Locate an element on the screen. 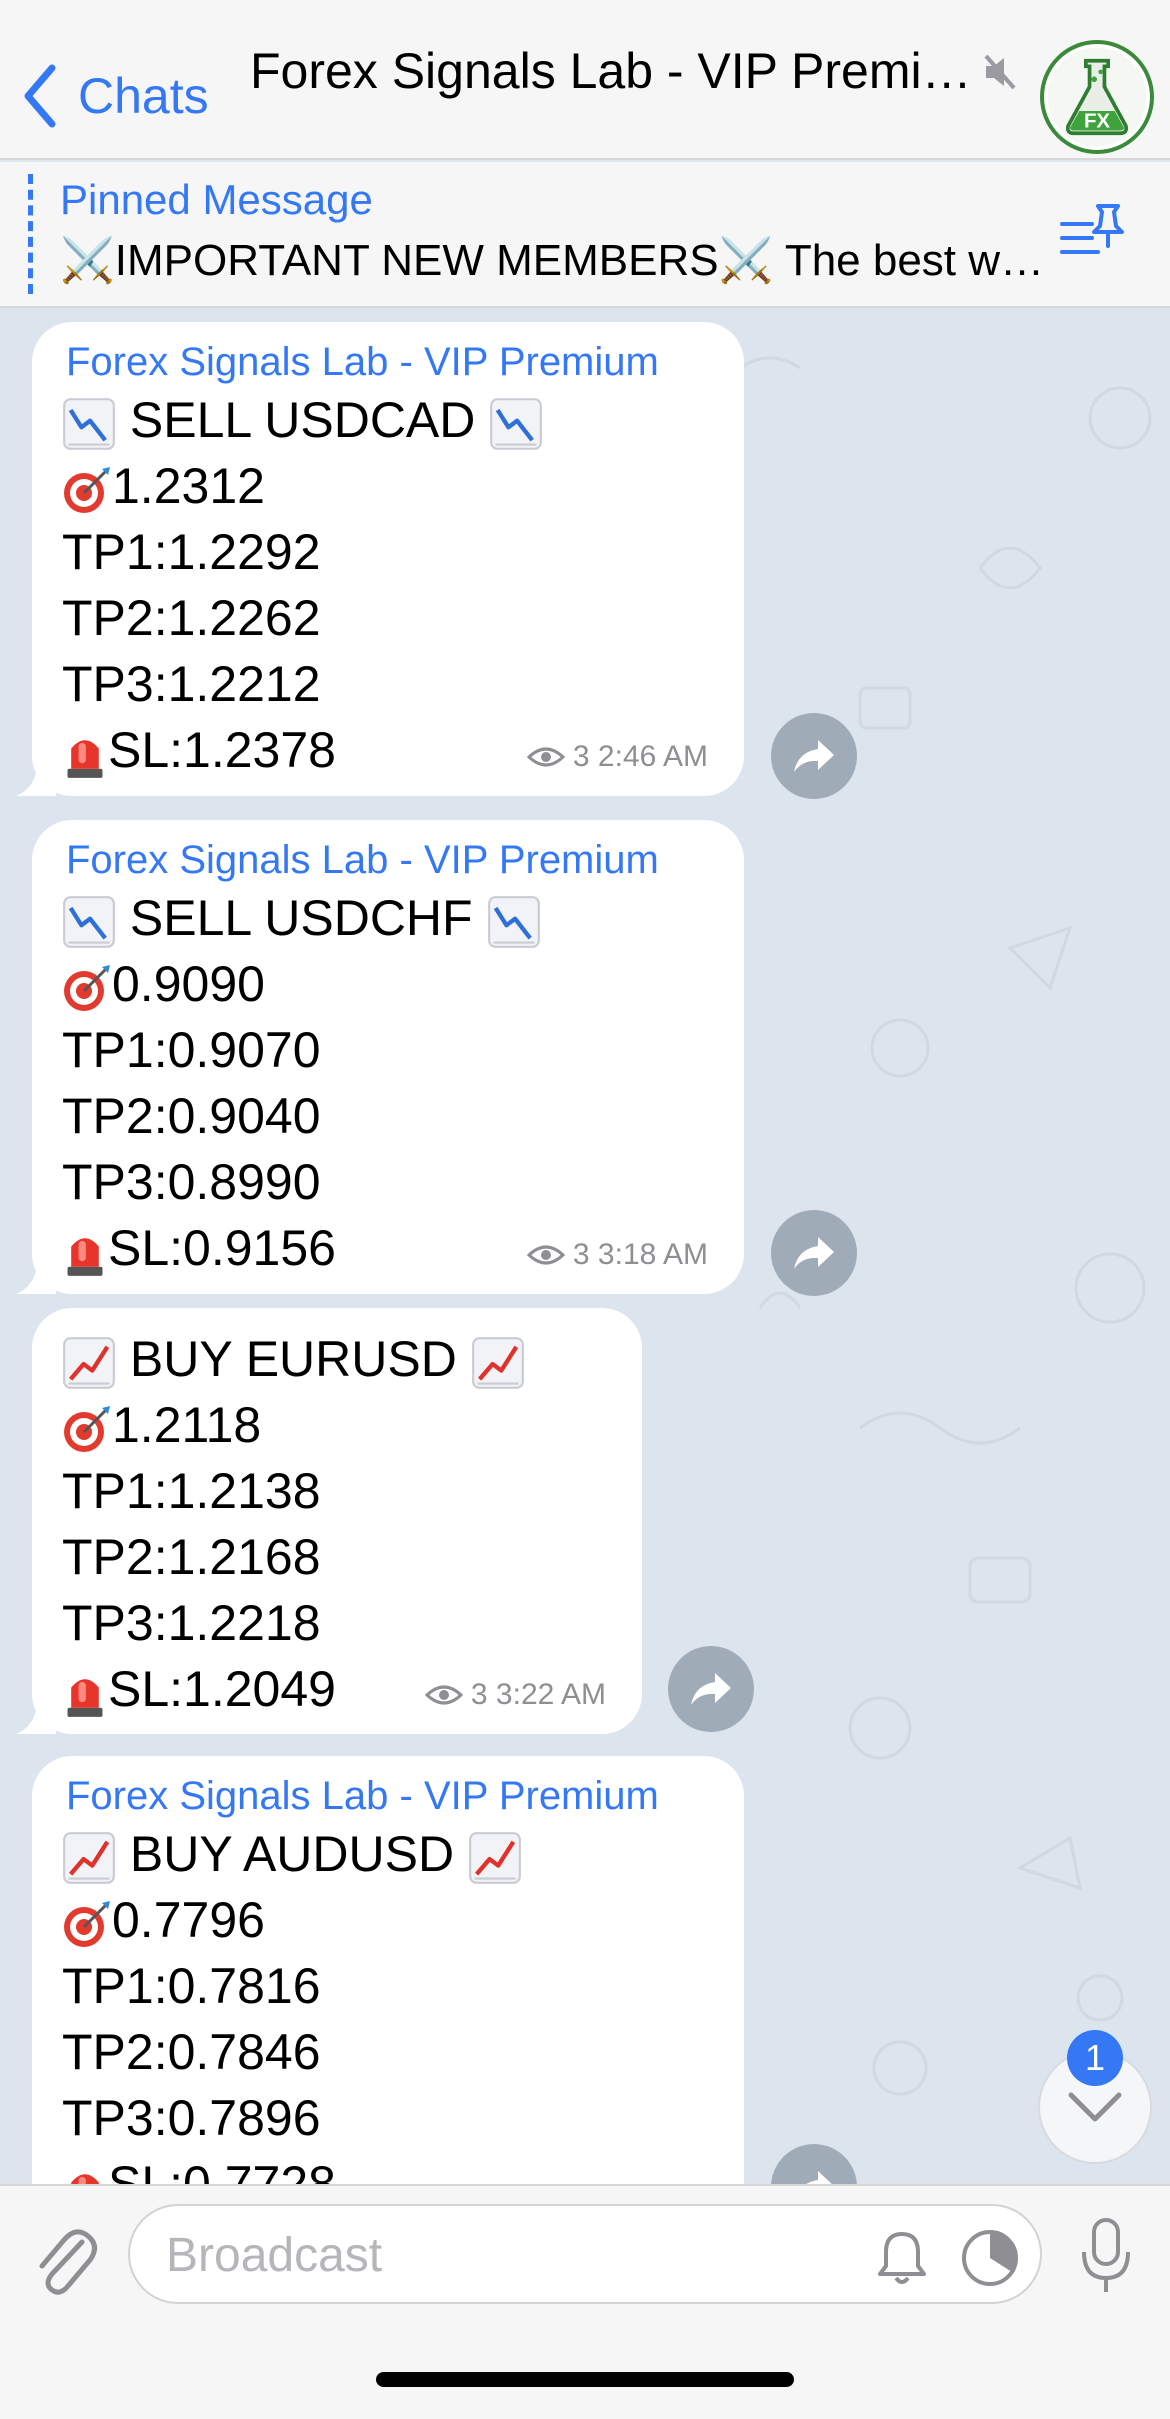  entry-line: 0.9090 is located at coordinates (385, 984).